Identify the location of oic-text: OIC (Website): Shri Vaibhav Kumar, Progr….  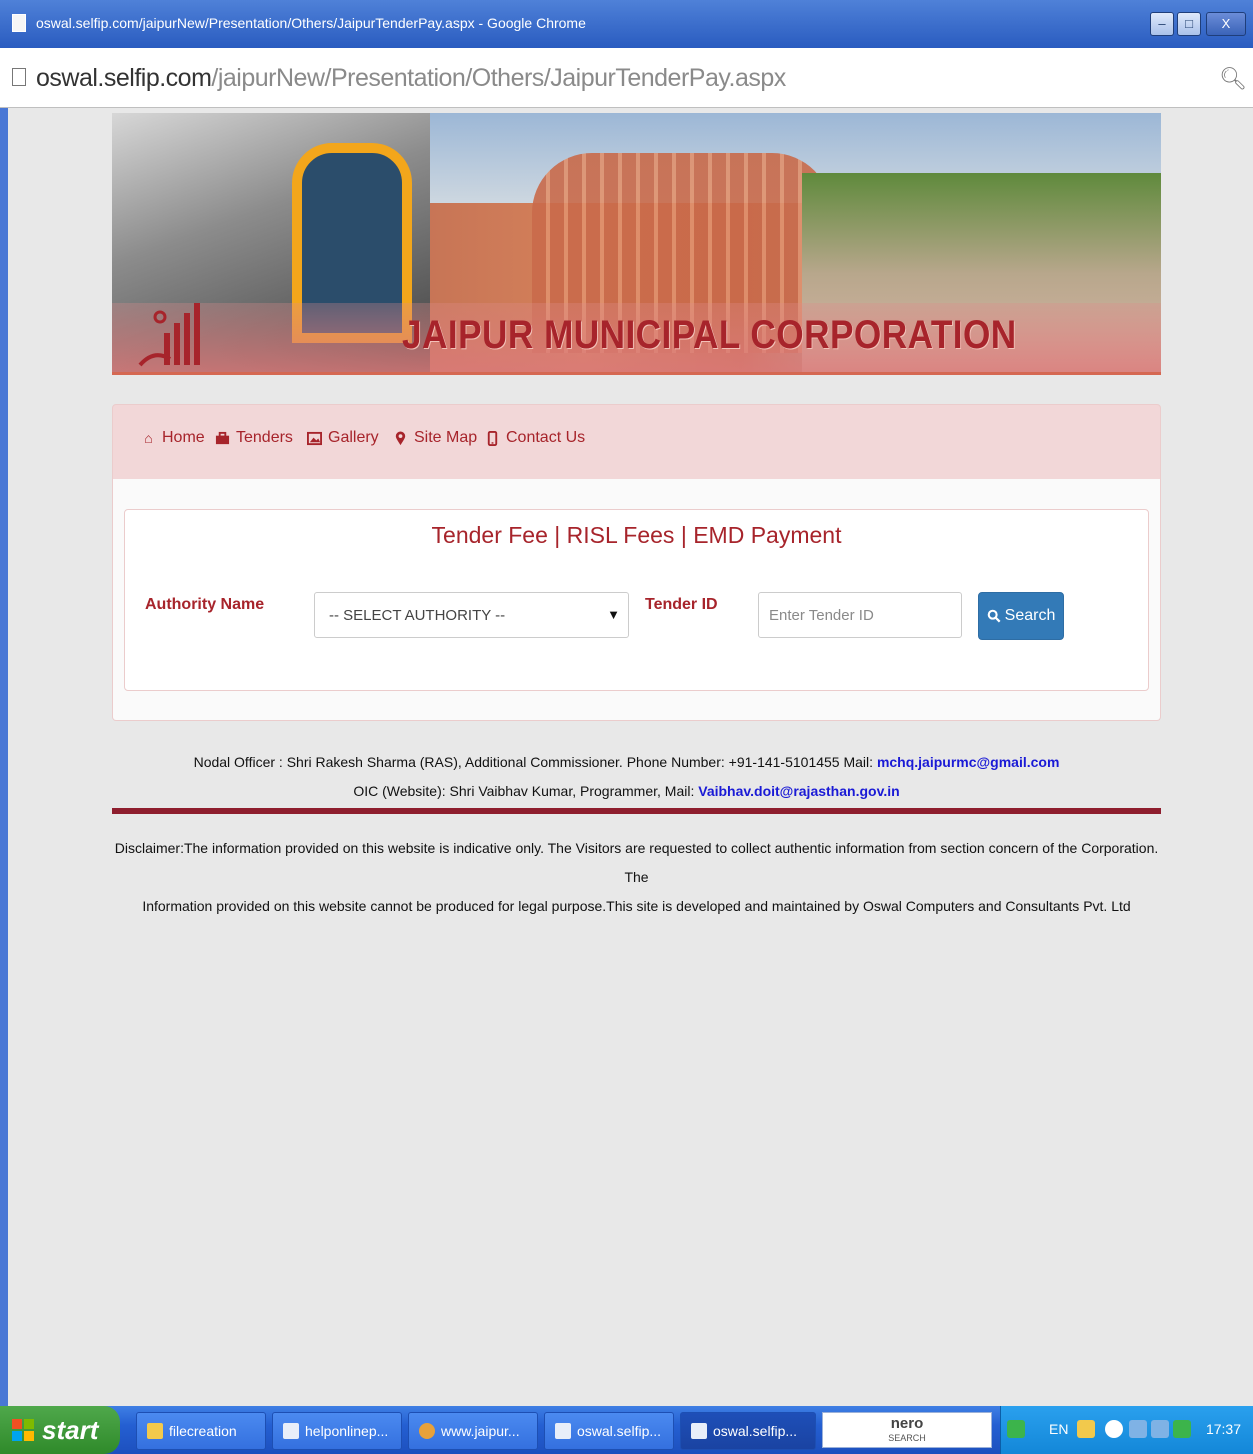
(526, 791).